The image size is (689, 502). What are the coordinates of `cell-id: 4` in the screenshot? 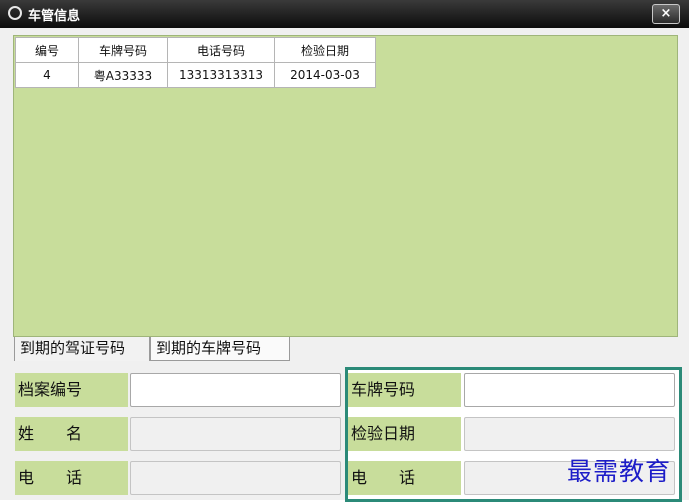 It's located at (47, 75).